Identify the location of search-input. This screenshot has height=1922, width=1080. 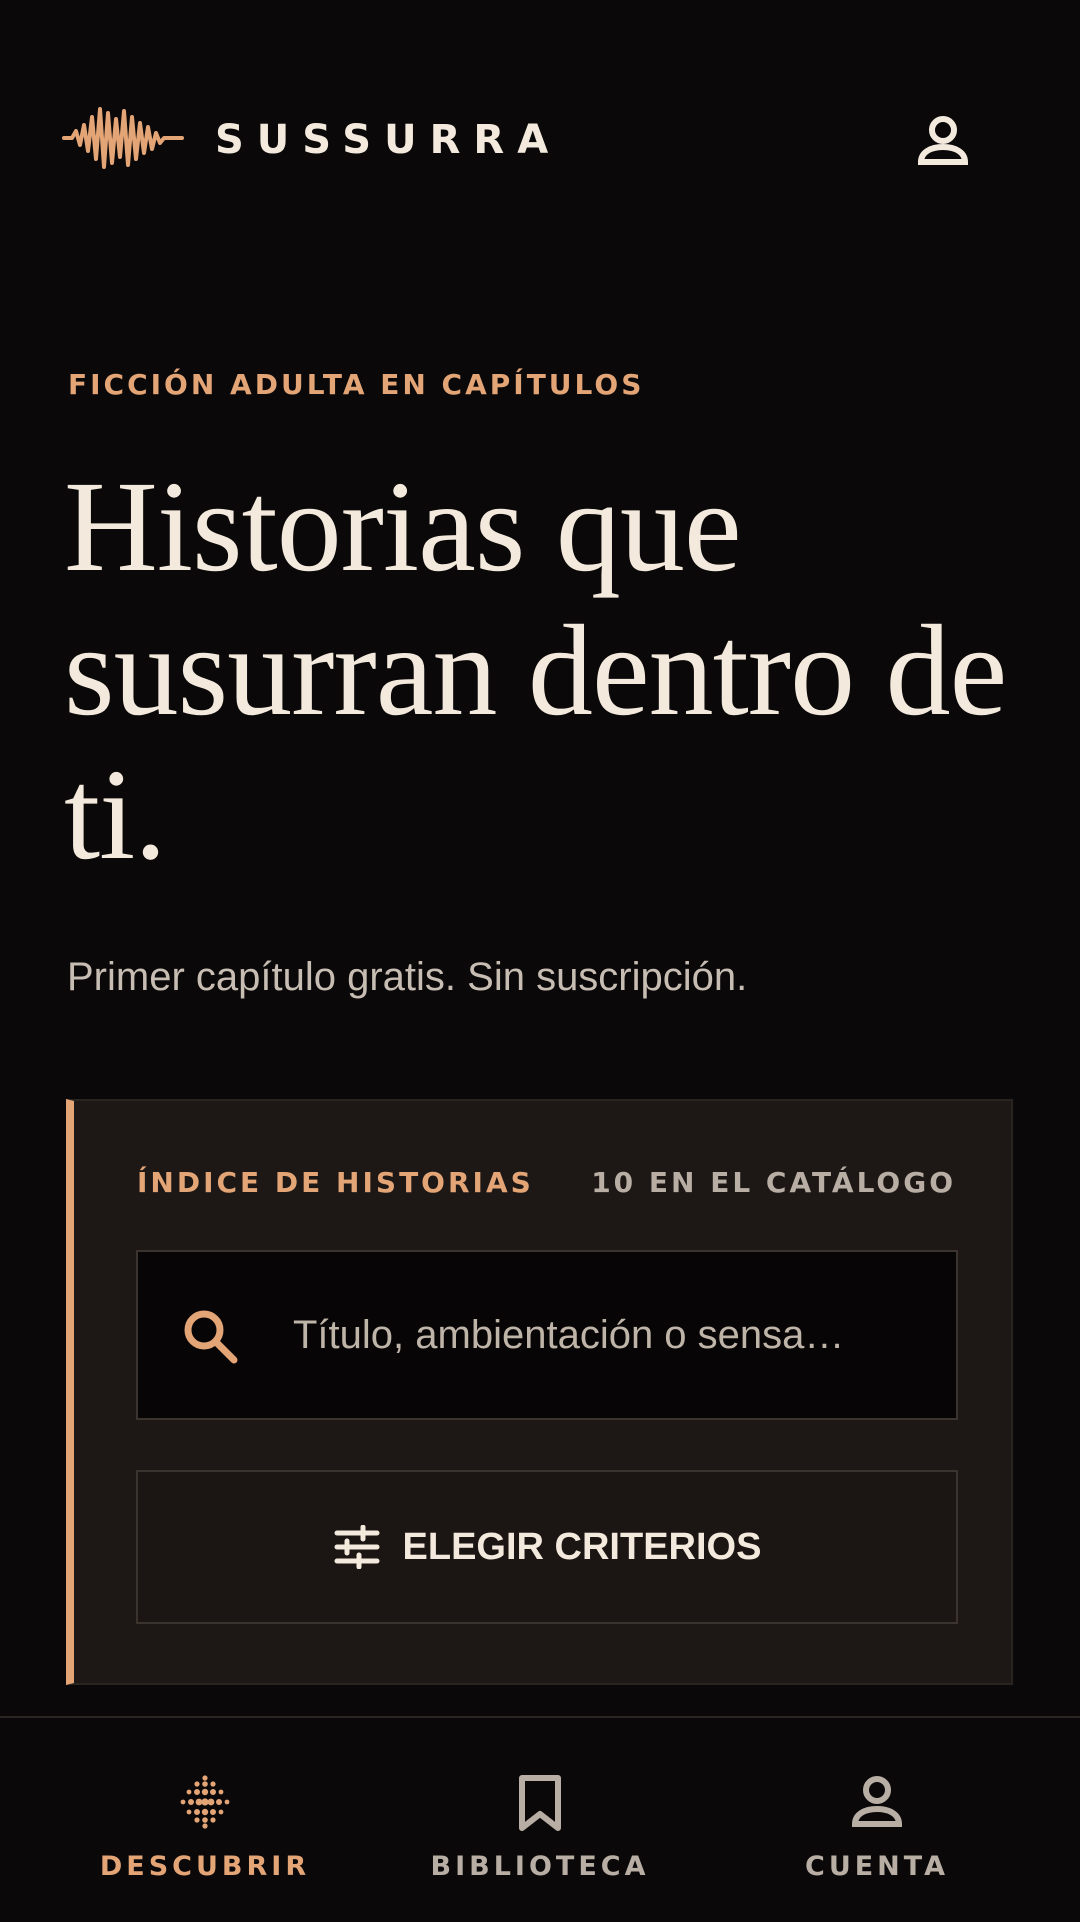
(613, 1335).